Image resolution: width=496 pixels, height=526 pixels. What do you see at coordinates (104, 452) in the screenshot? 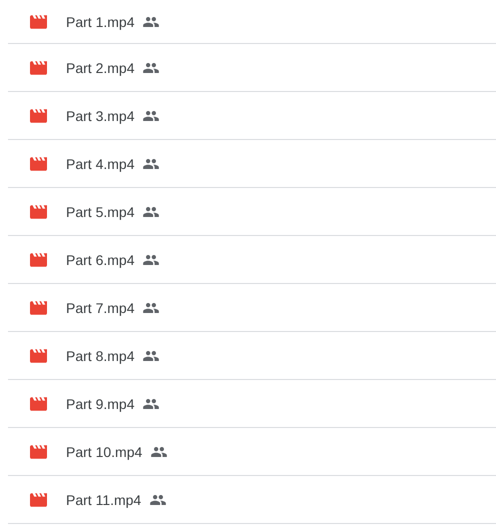
I see `file-name: Part 10.mp4` at bounding box center [104, 452].